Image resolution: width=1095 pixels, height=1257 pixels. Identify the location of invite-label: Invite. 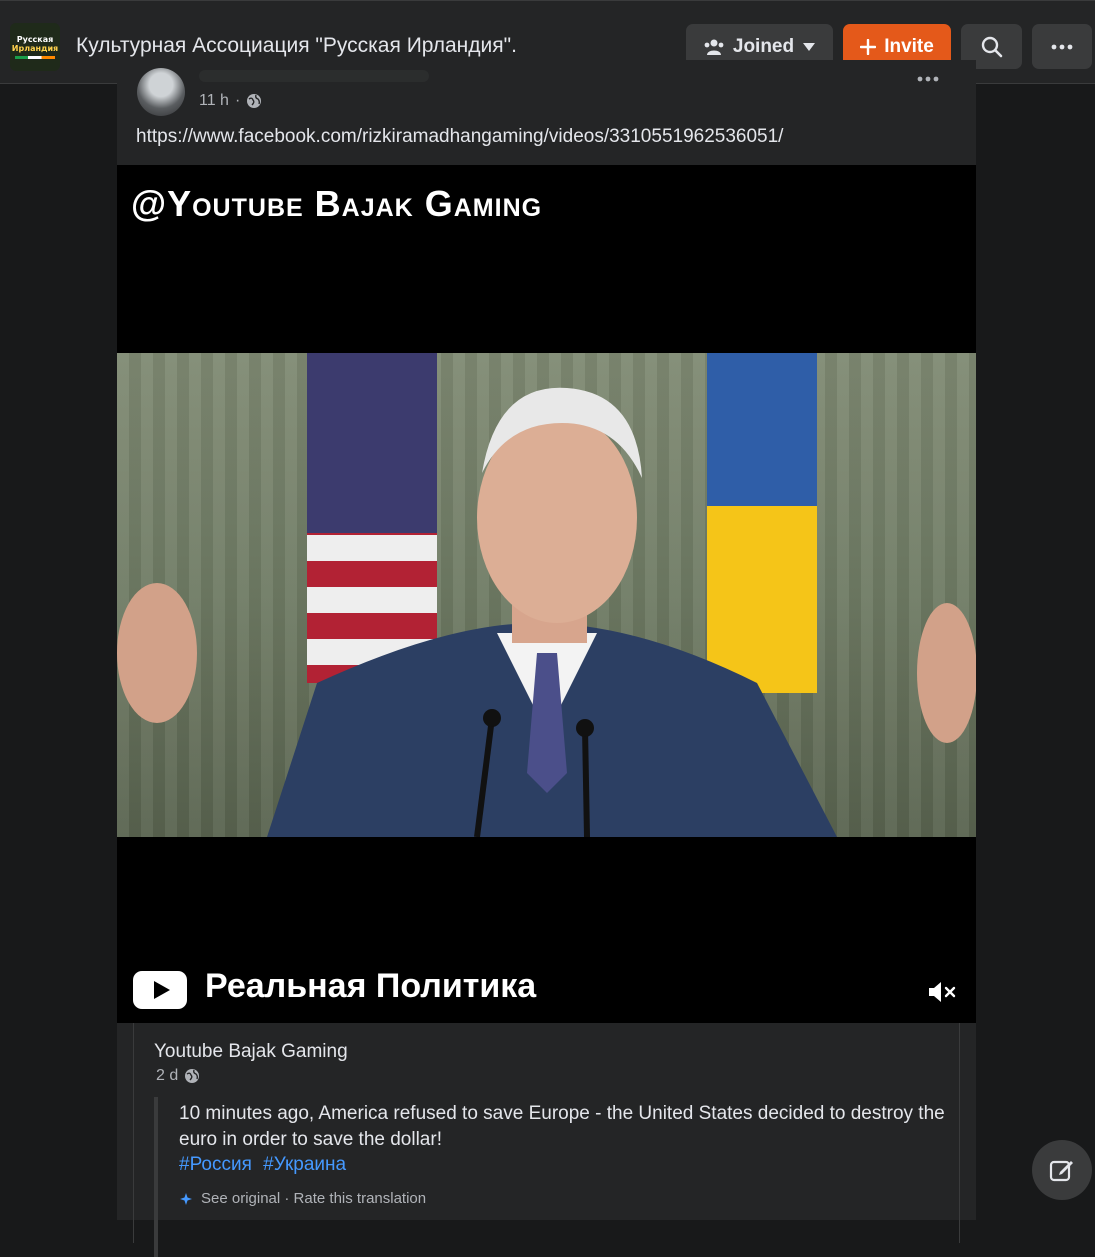
(909, 46).